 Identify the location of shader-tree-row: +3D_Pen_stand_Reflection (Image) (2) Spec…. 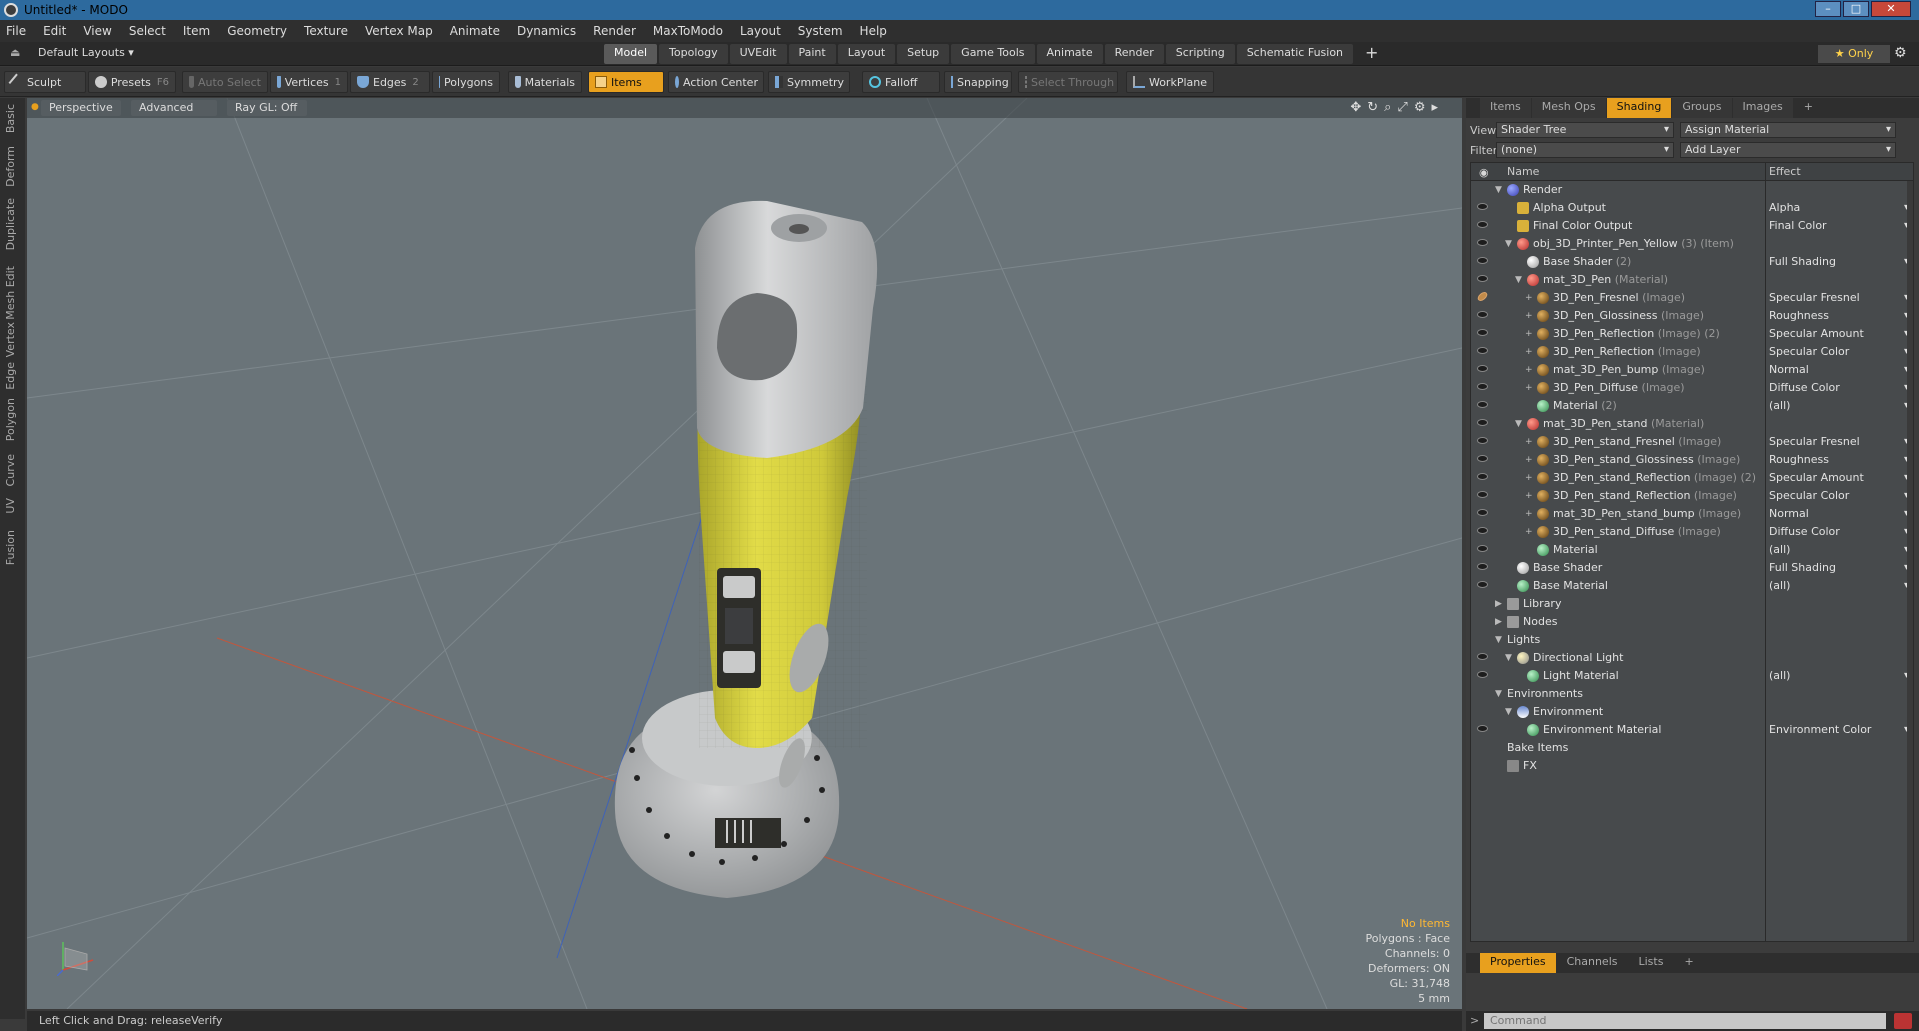
(1692, 478).